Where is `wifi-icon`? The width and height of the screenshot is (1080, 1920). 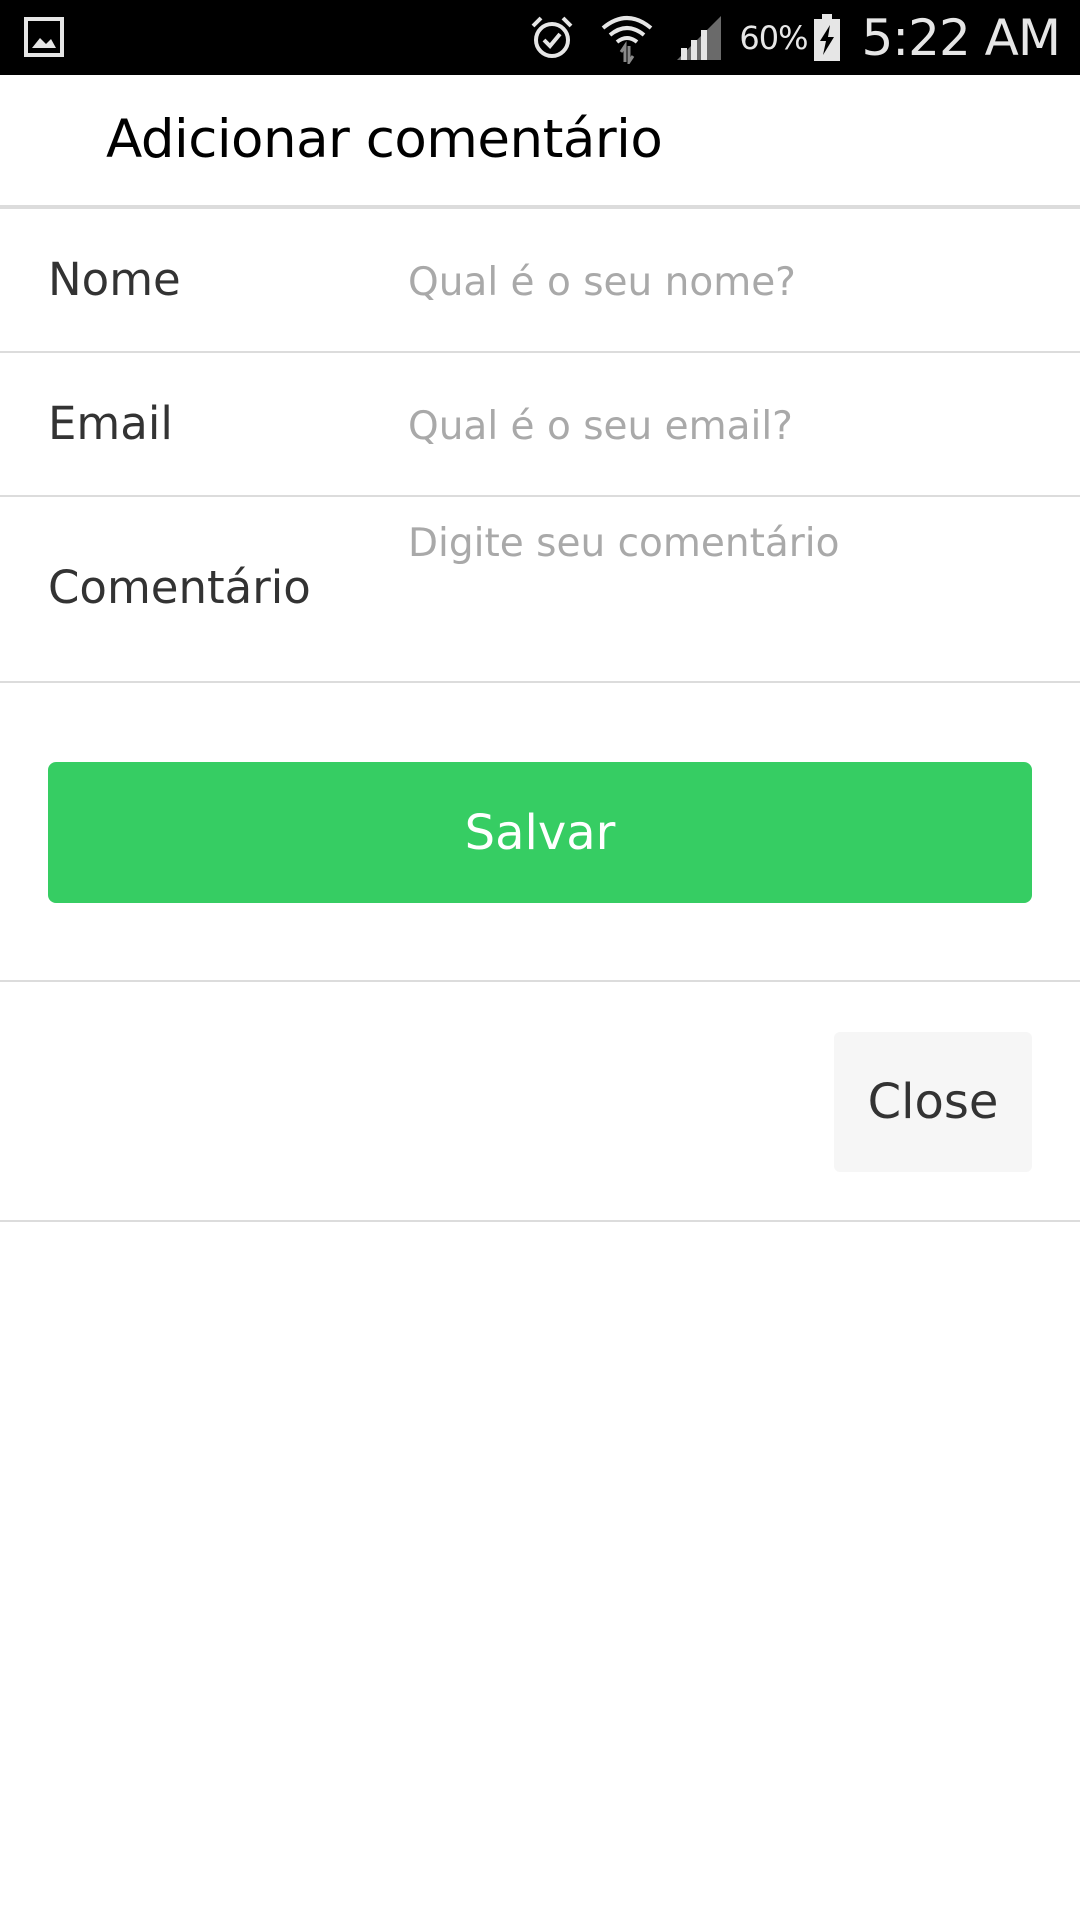
wifi-icon is located at coordinates (627, 39).